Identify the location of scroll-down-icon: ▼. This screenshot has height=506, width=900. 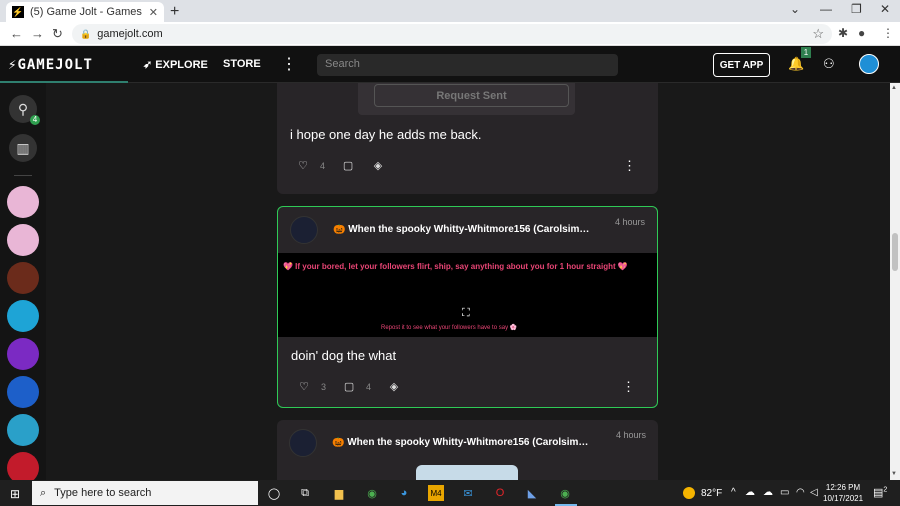
(894, 474).